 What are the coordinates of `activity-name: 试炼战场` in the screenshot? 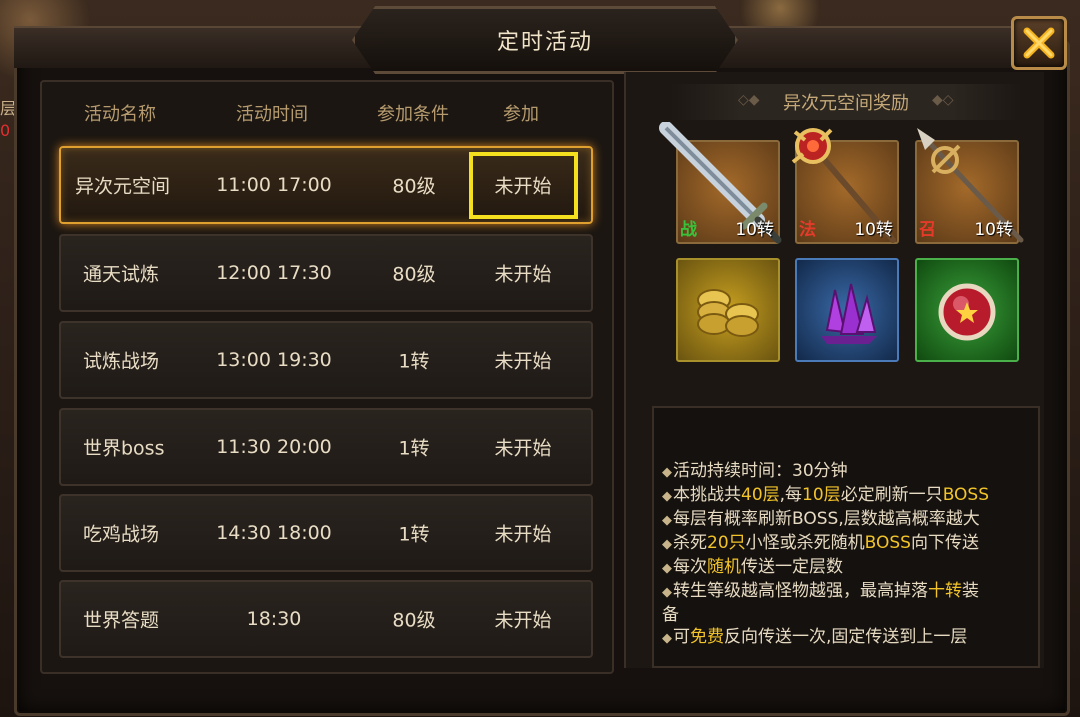 It's located at (121, 361).